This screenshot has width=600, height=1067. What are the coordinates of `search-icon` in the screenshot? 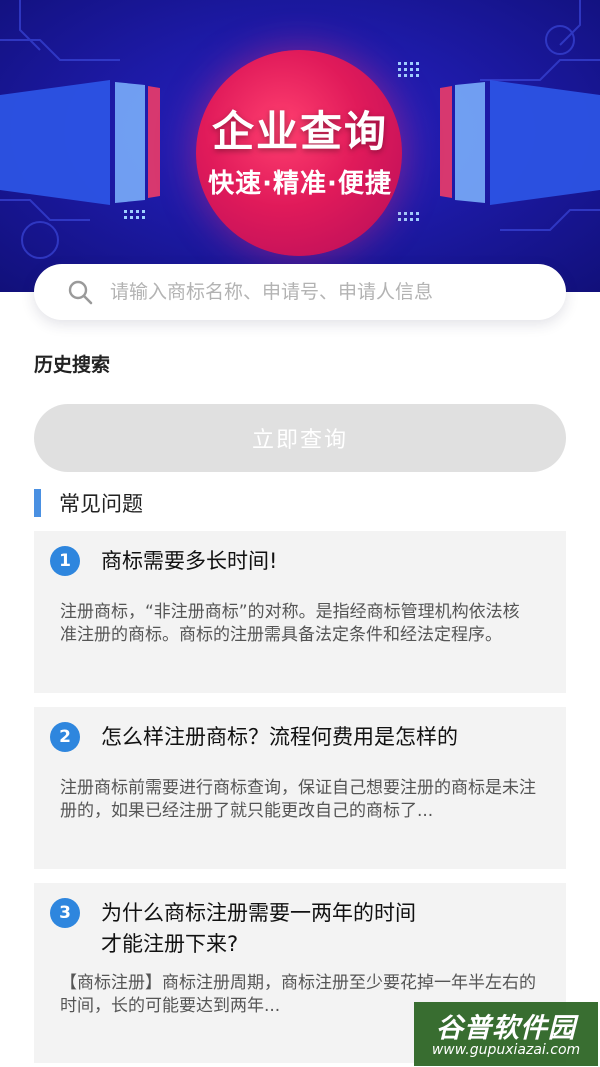 It's located at (80, 292).